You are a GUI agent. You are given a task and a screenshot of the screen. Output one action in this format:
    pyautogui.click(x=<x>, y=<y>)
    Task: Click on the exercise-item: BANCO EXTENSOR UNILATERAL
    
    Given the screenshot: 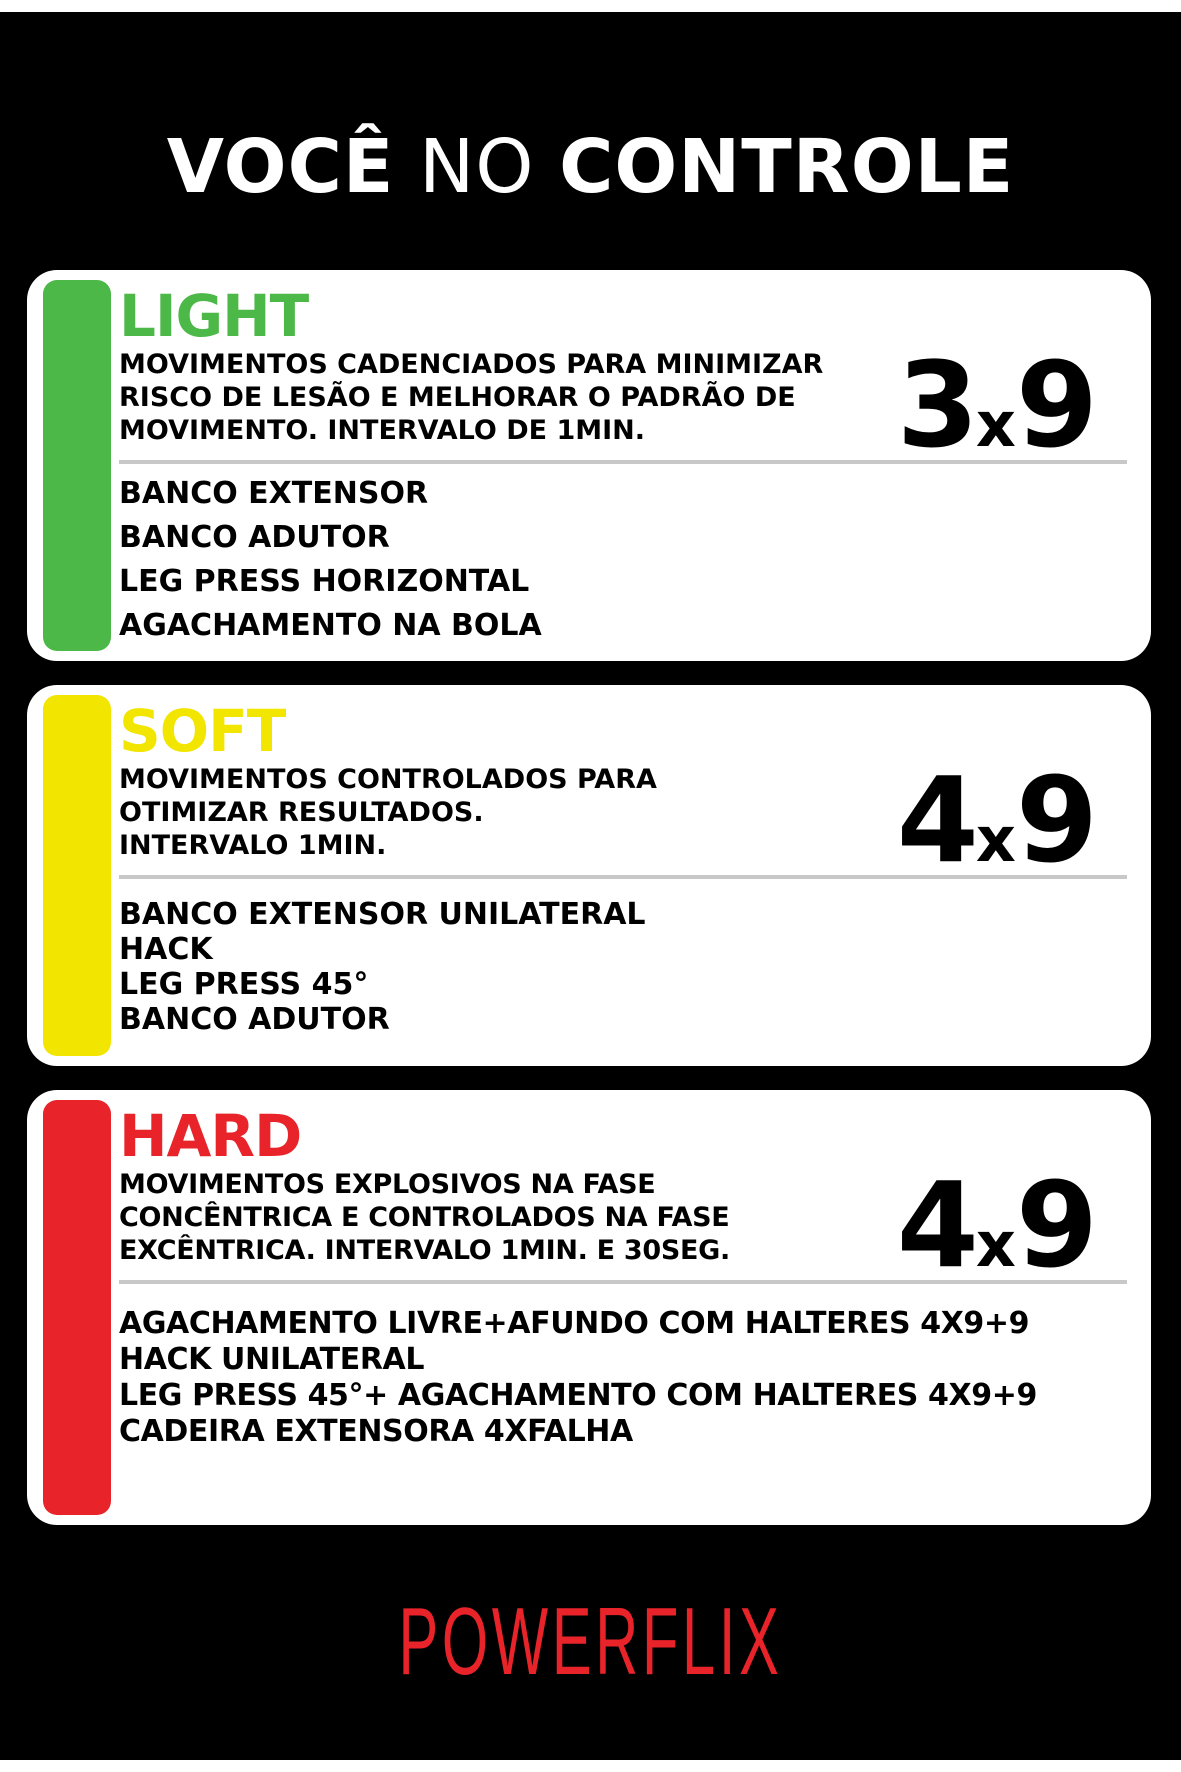 What is the action you would take?
    pyautogui.click(x=382, y=914)
    